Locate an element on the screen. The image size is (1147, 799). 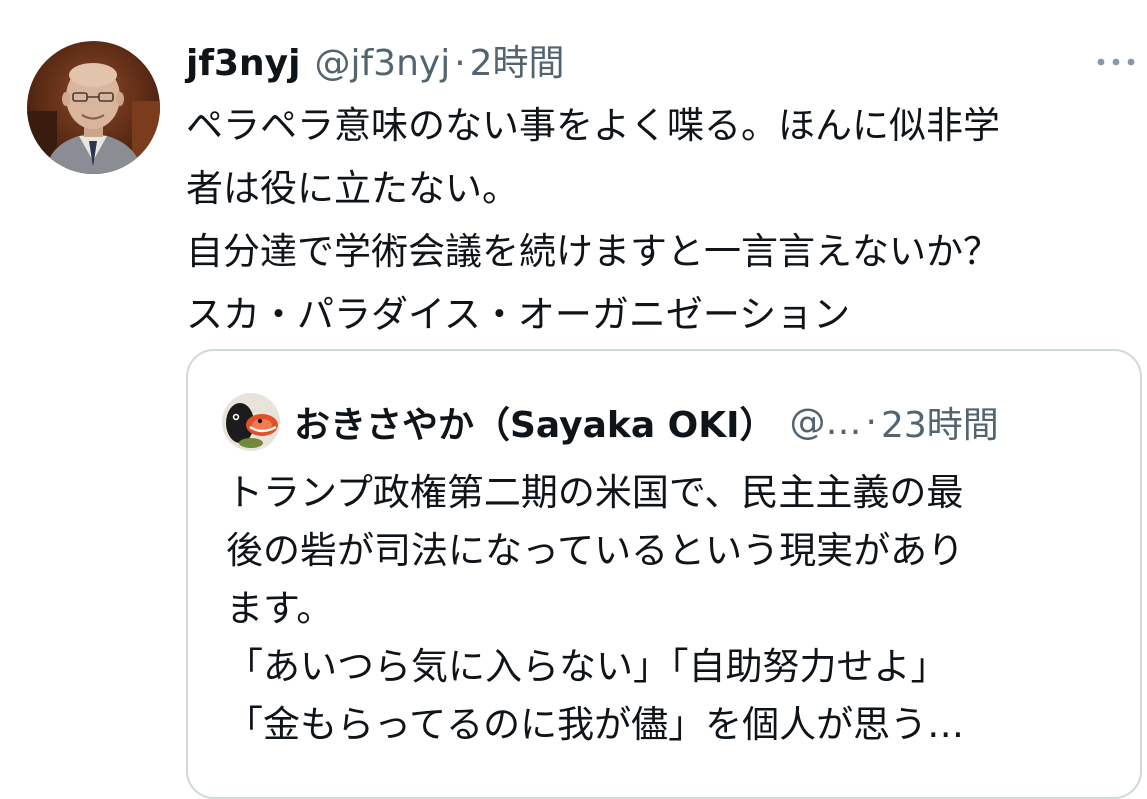
quoted-tweet-header: おきさやか（Sayaka OKI） @… · 23時間 is located at coordinates (610, 422).